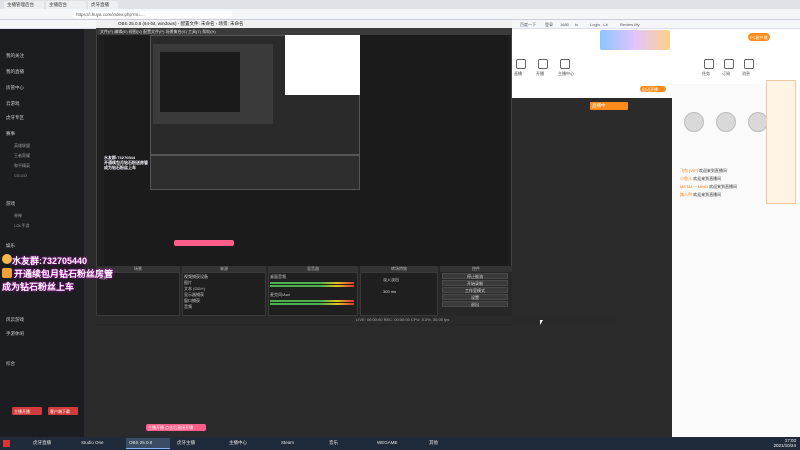 Image resolution: width=800 pixels, height=450 pixels. I want to click on sidebar-item: 我的关注, so click(15, 56).